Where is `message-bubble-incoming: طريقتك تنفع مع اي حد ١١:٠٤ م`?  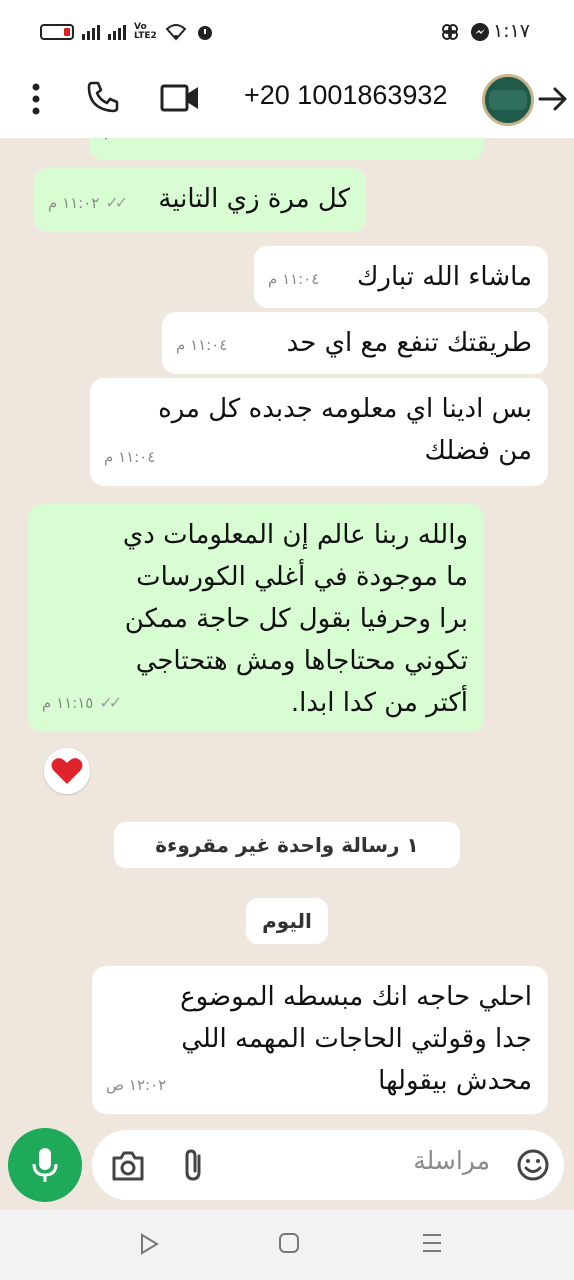 message-bubble-incoming: طريقتك تنفع مع اي حد ١١:٠٤ م is located at coordinates (355, 343).